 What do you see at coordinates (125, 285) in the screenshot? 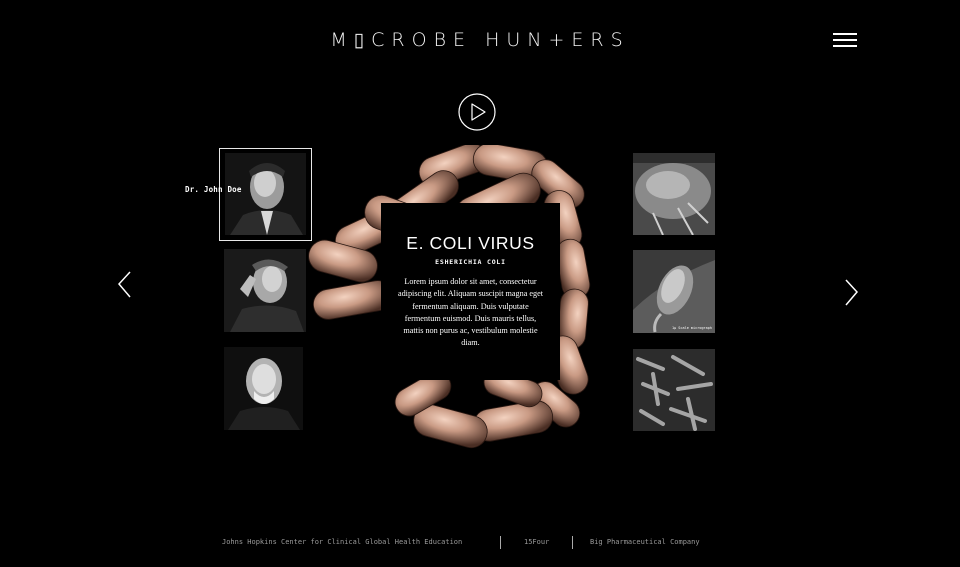
I see `chevron-left-icon` at bounding box center [125, 285].